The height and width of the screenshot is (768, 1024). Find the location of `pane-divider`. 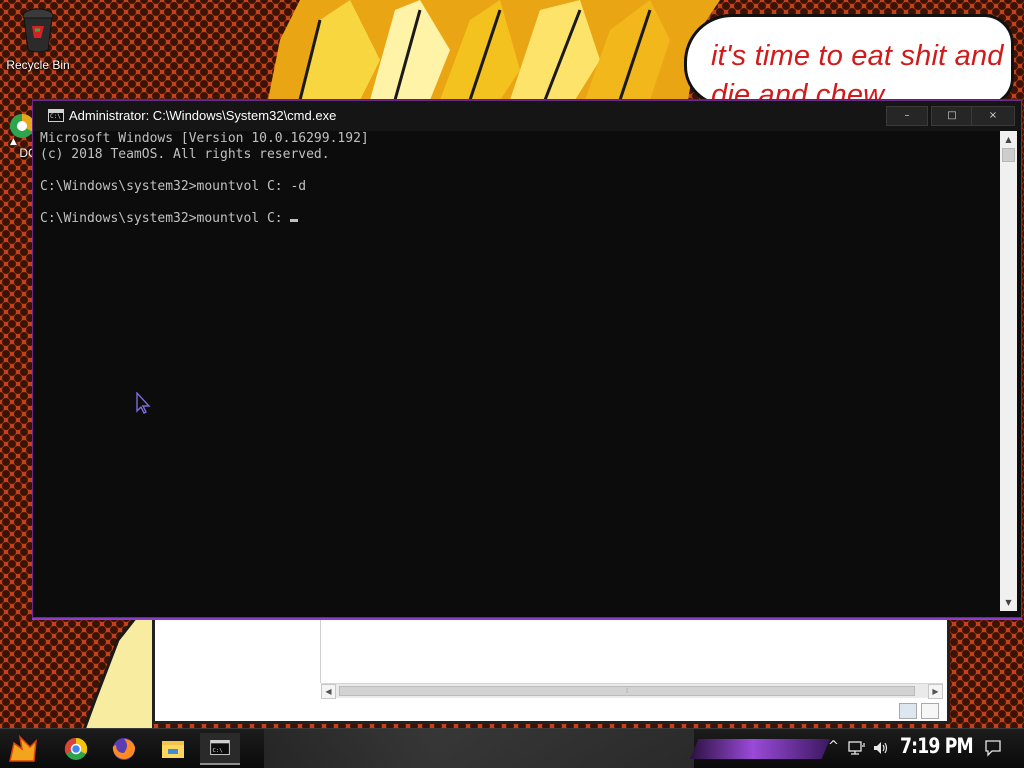

pane-divider is located at coordinates (320, 649).